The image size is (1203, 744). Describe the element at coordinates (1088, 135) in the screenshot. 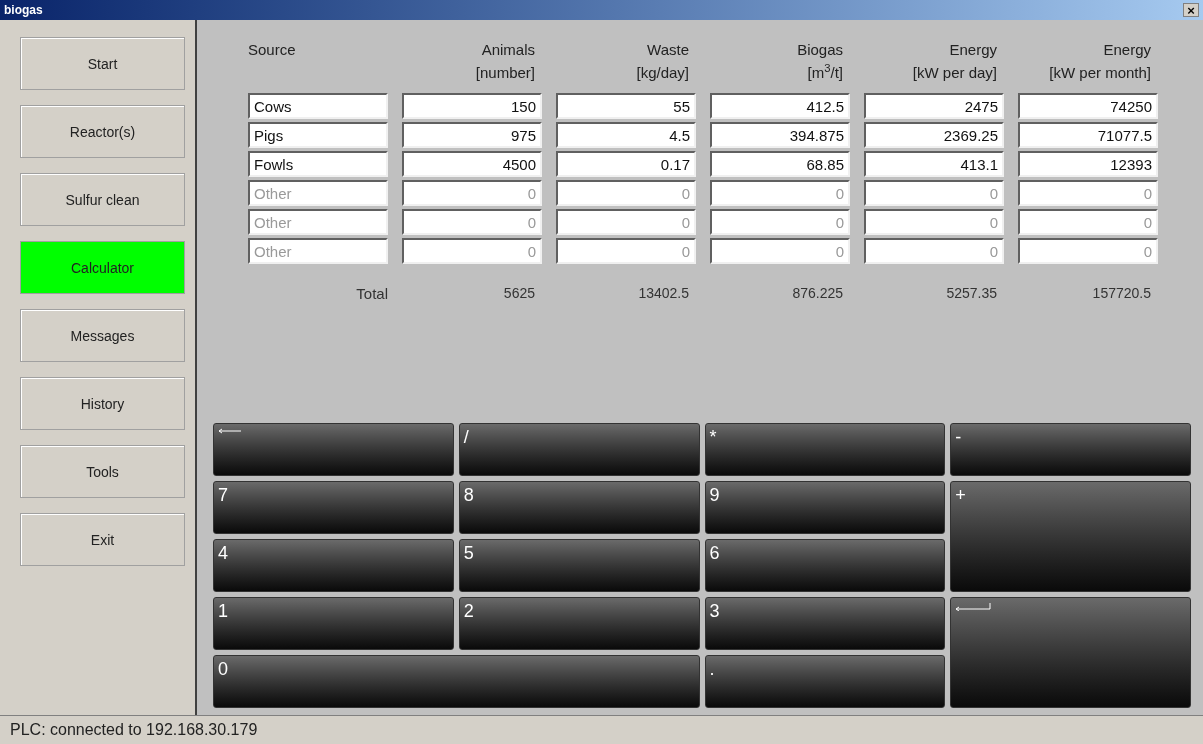

I see `table-field: 71077.5` at that location.